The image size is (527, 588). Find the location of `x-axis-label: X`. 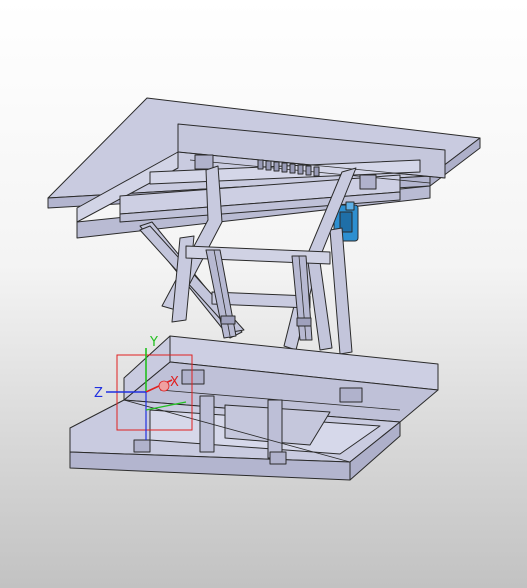

x-axis-label: X is located at coordinates (174, 382).